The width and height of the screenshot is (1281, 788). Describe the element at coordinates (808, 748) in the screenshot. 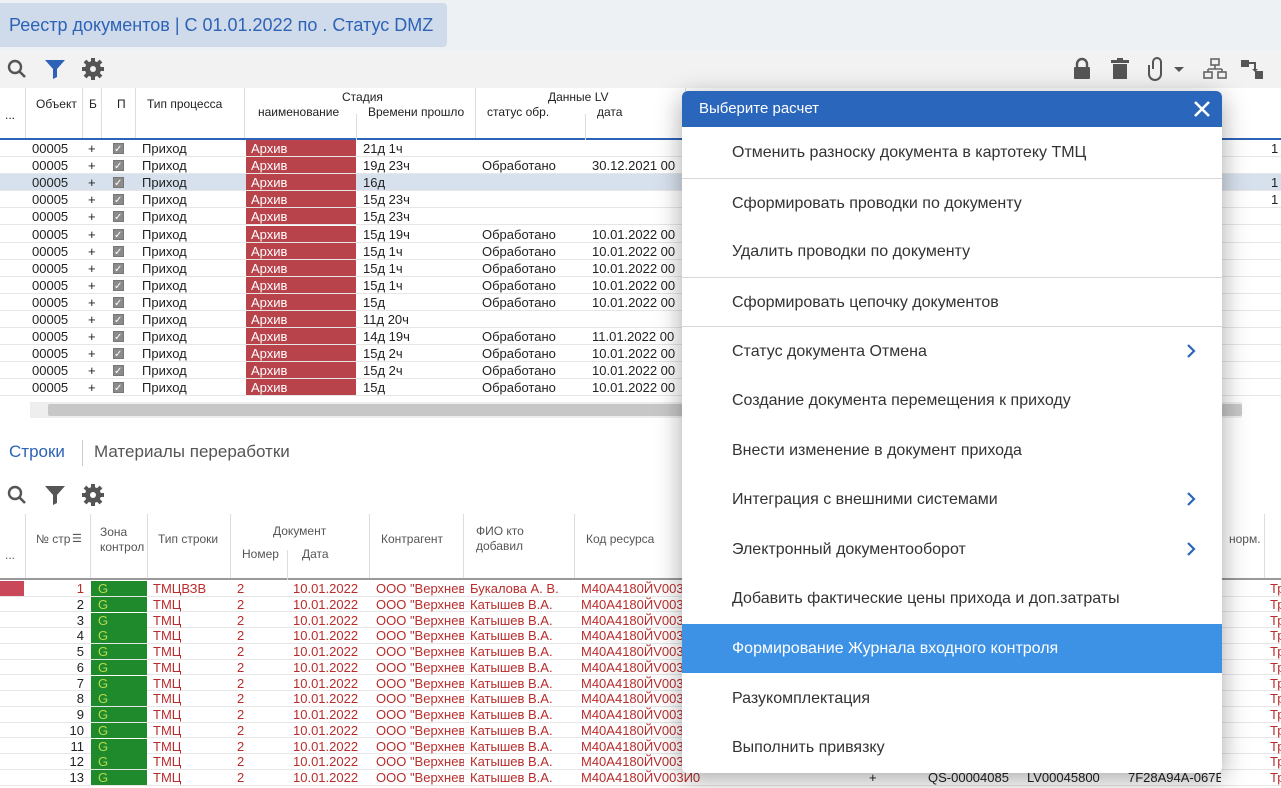

I see `menu-item-label: Выполнить привязку` at that location.